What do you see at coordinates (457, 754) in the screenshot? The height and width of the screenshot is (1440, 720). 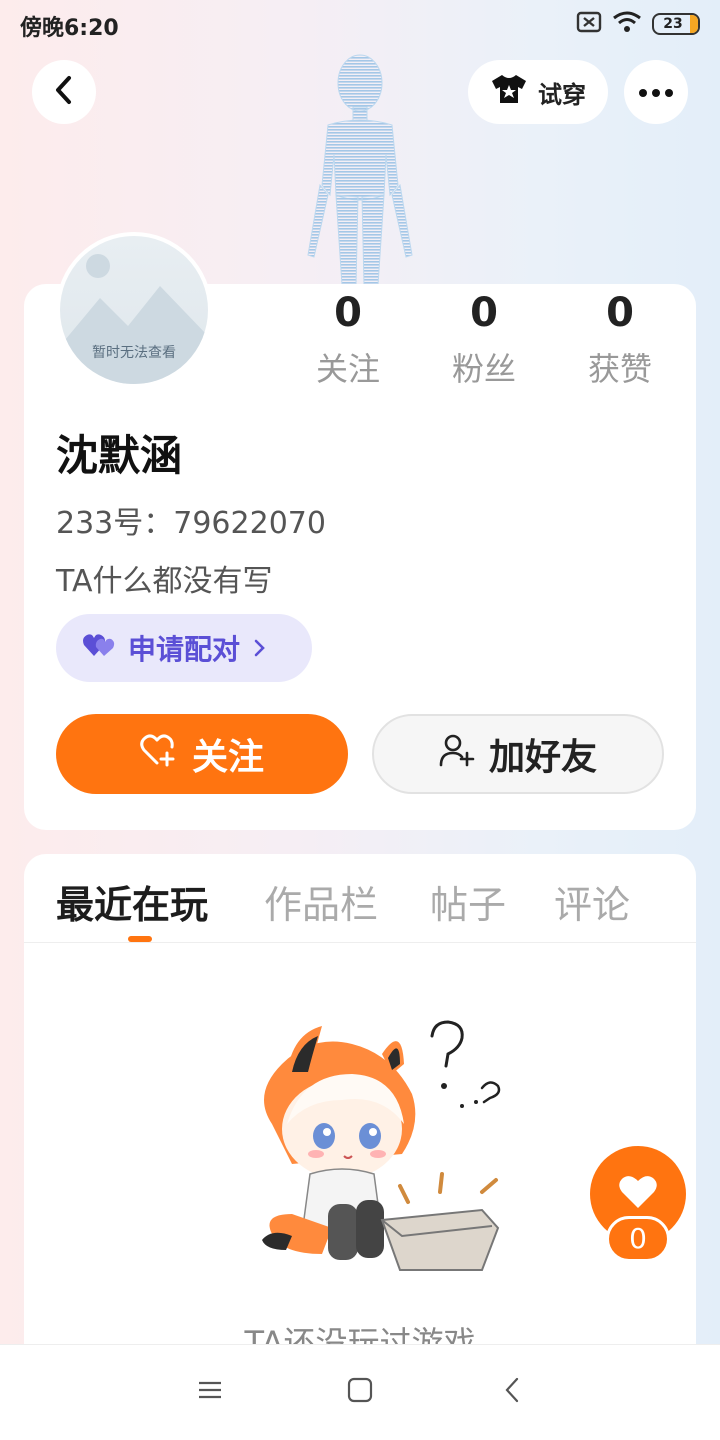 I see `user-plus-icon` at bounding box center [457, 754].